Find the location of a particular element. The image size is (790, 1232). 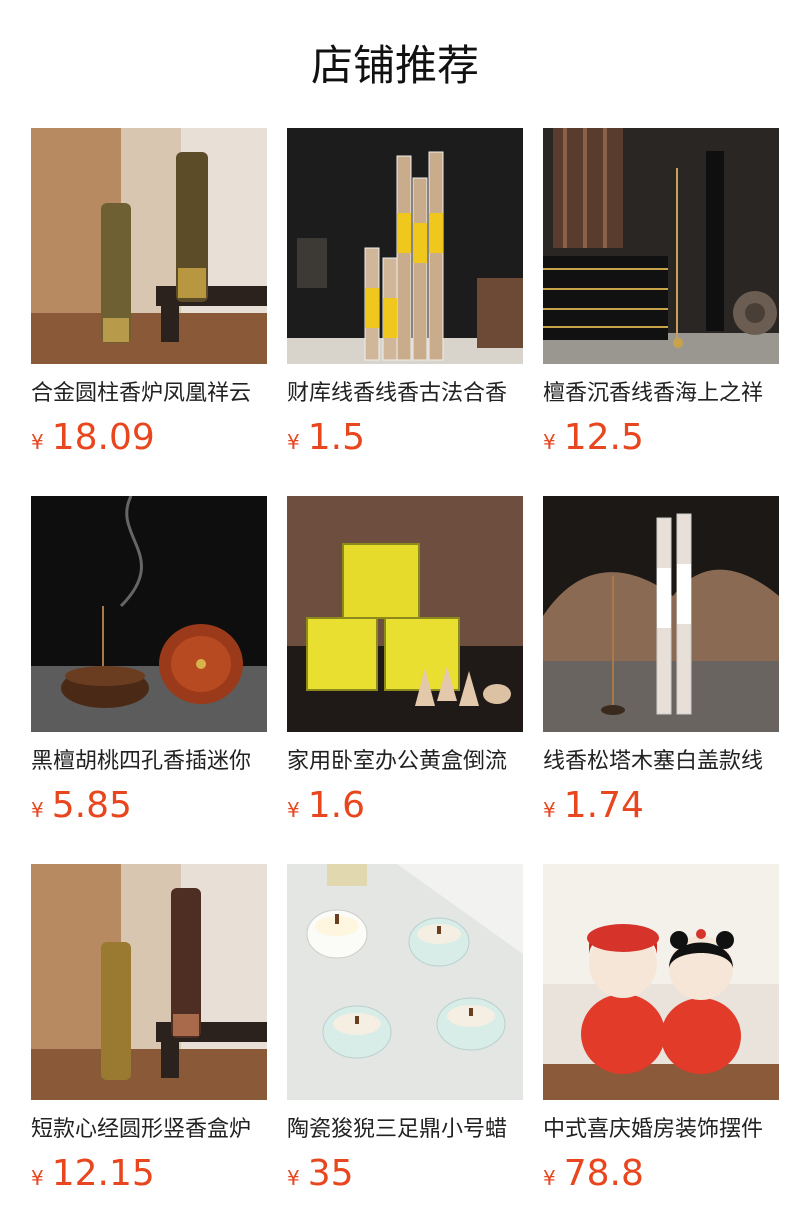

product-card: 家用卧室办公黄盒倒流 ¥1.6 is located at coordinates (405, 666).